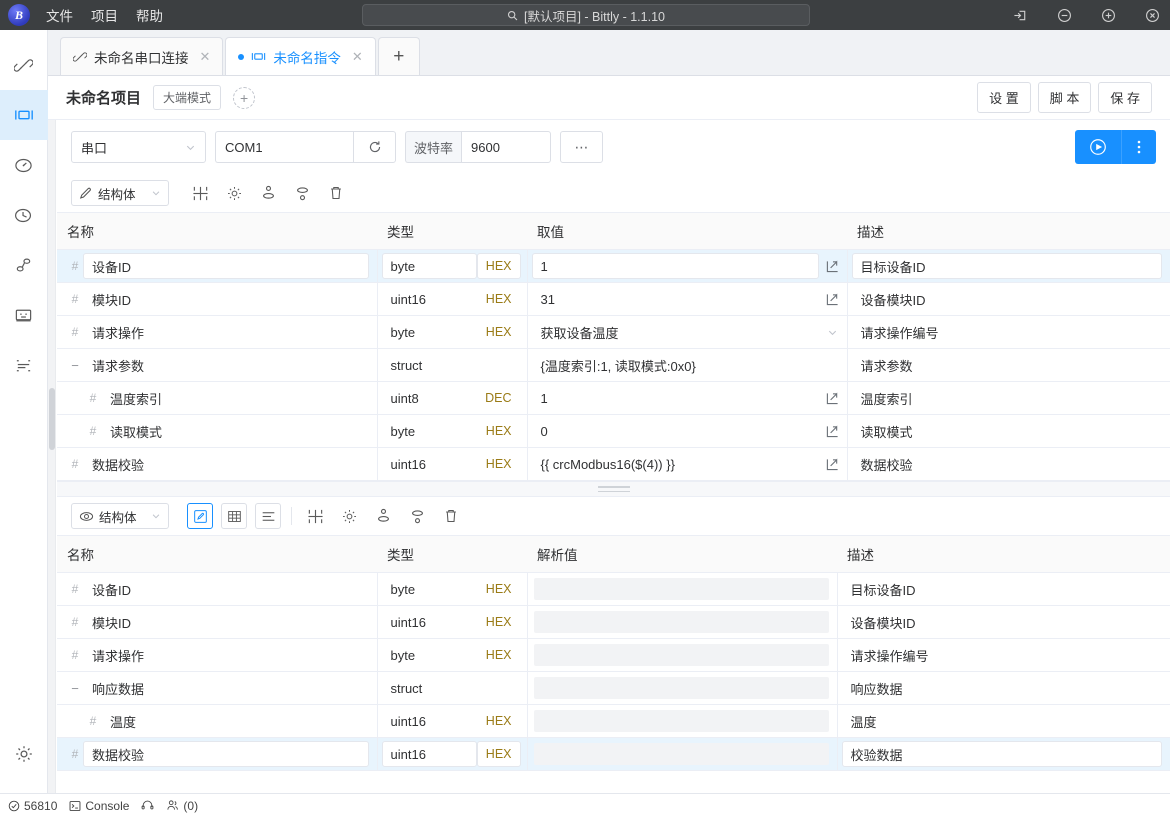 The width and height of the screenshot is (1170, 817). I want to click on menu-help: 帮助, so click(149, 15).